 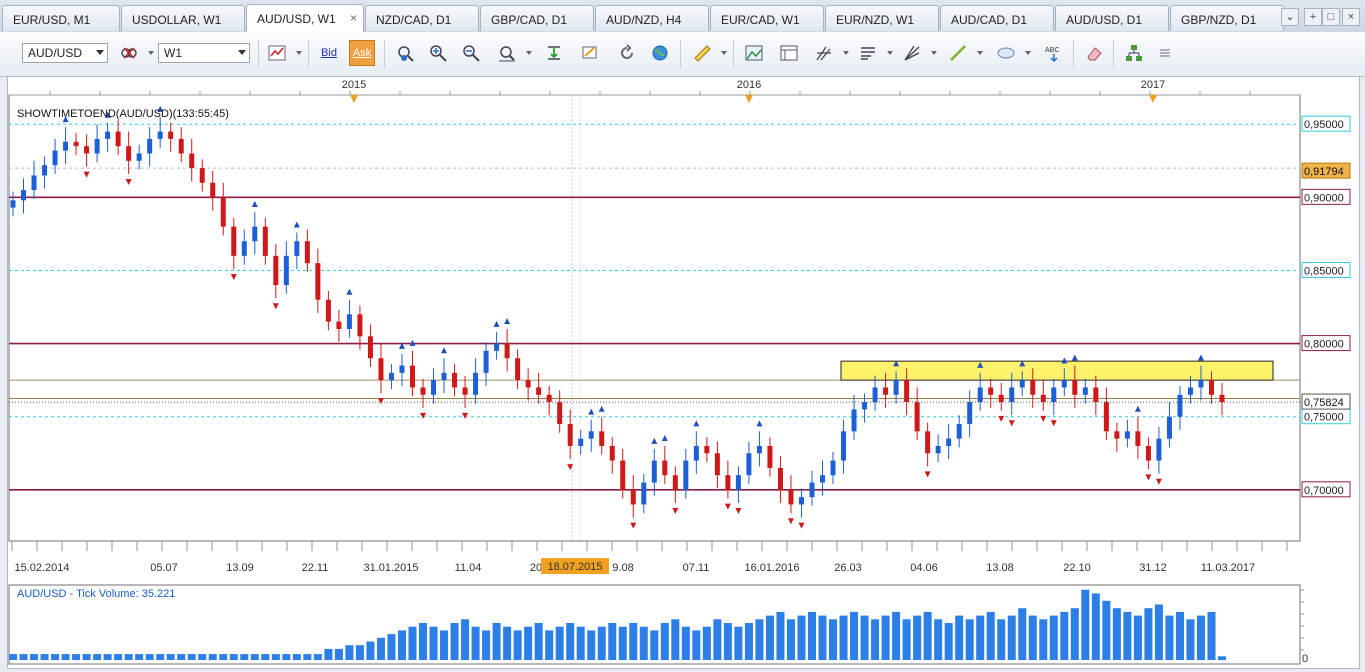 What do you see at coordinates (536, 568) in the screenshot?
I see `time-axis-label: 20` at bounding box center [536, 568].